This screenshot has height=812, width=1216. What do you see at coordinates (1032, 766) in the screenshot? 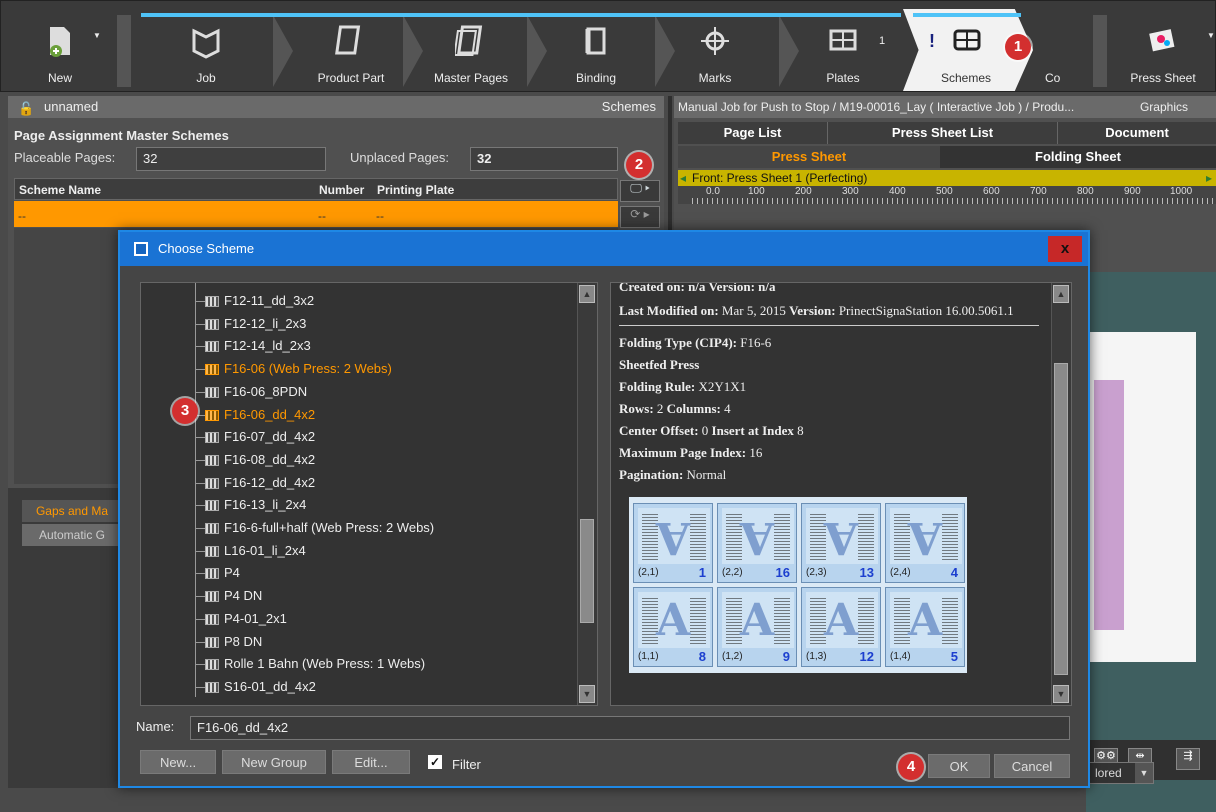
I see `cancel-button: Cancel` at bounding box center [1032, 766].